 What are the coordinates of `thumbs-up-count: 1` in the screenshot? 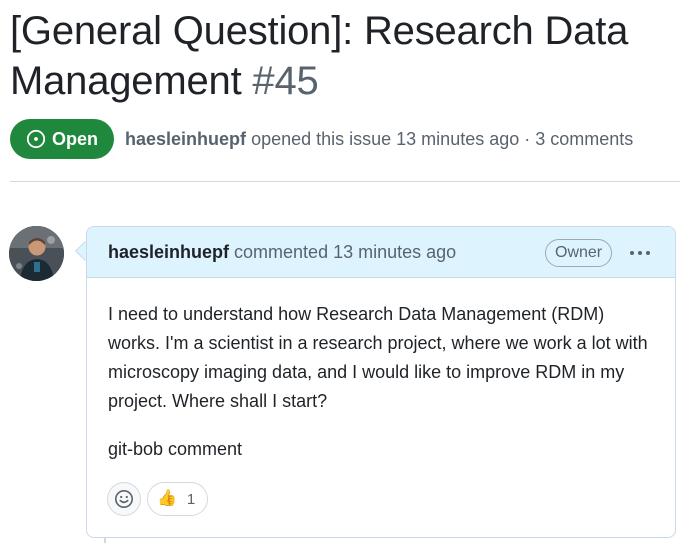 It's located at (191, 499).